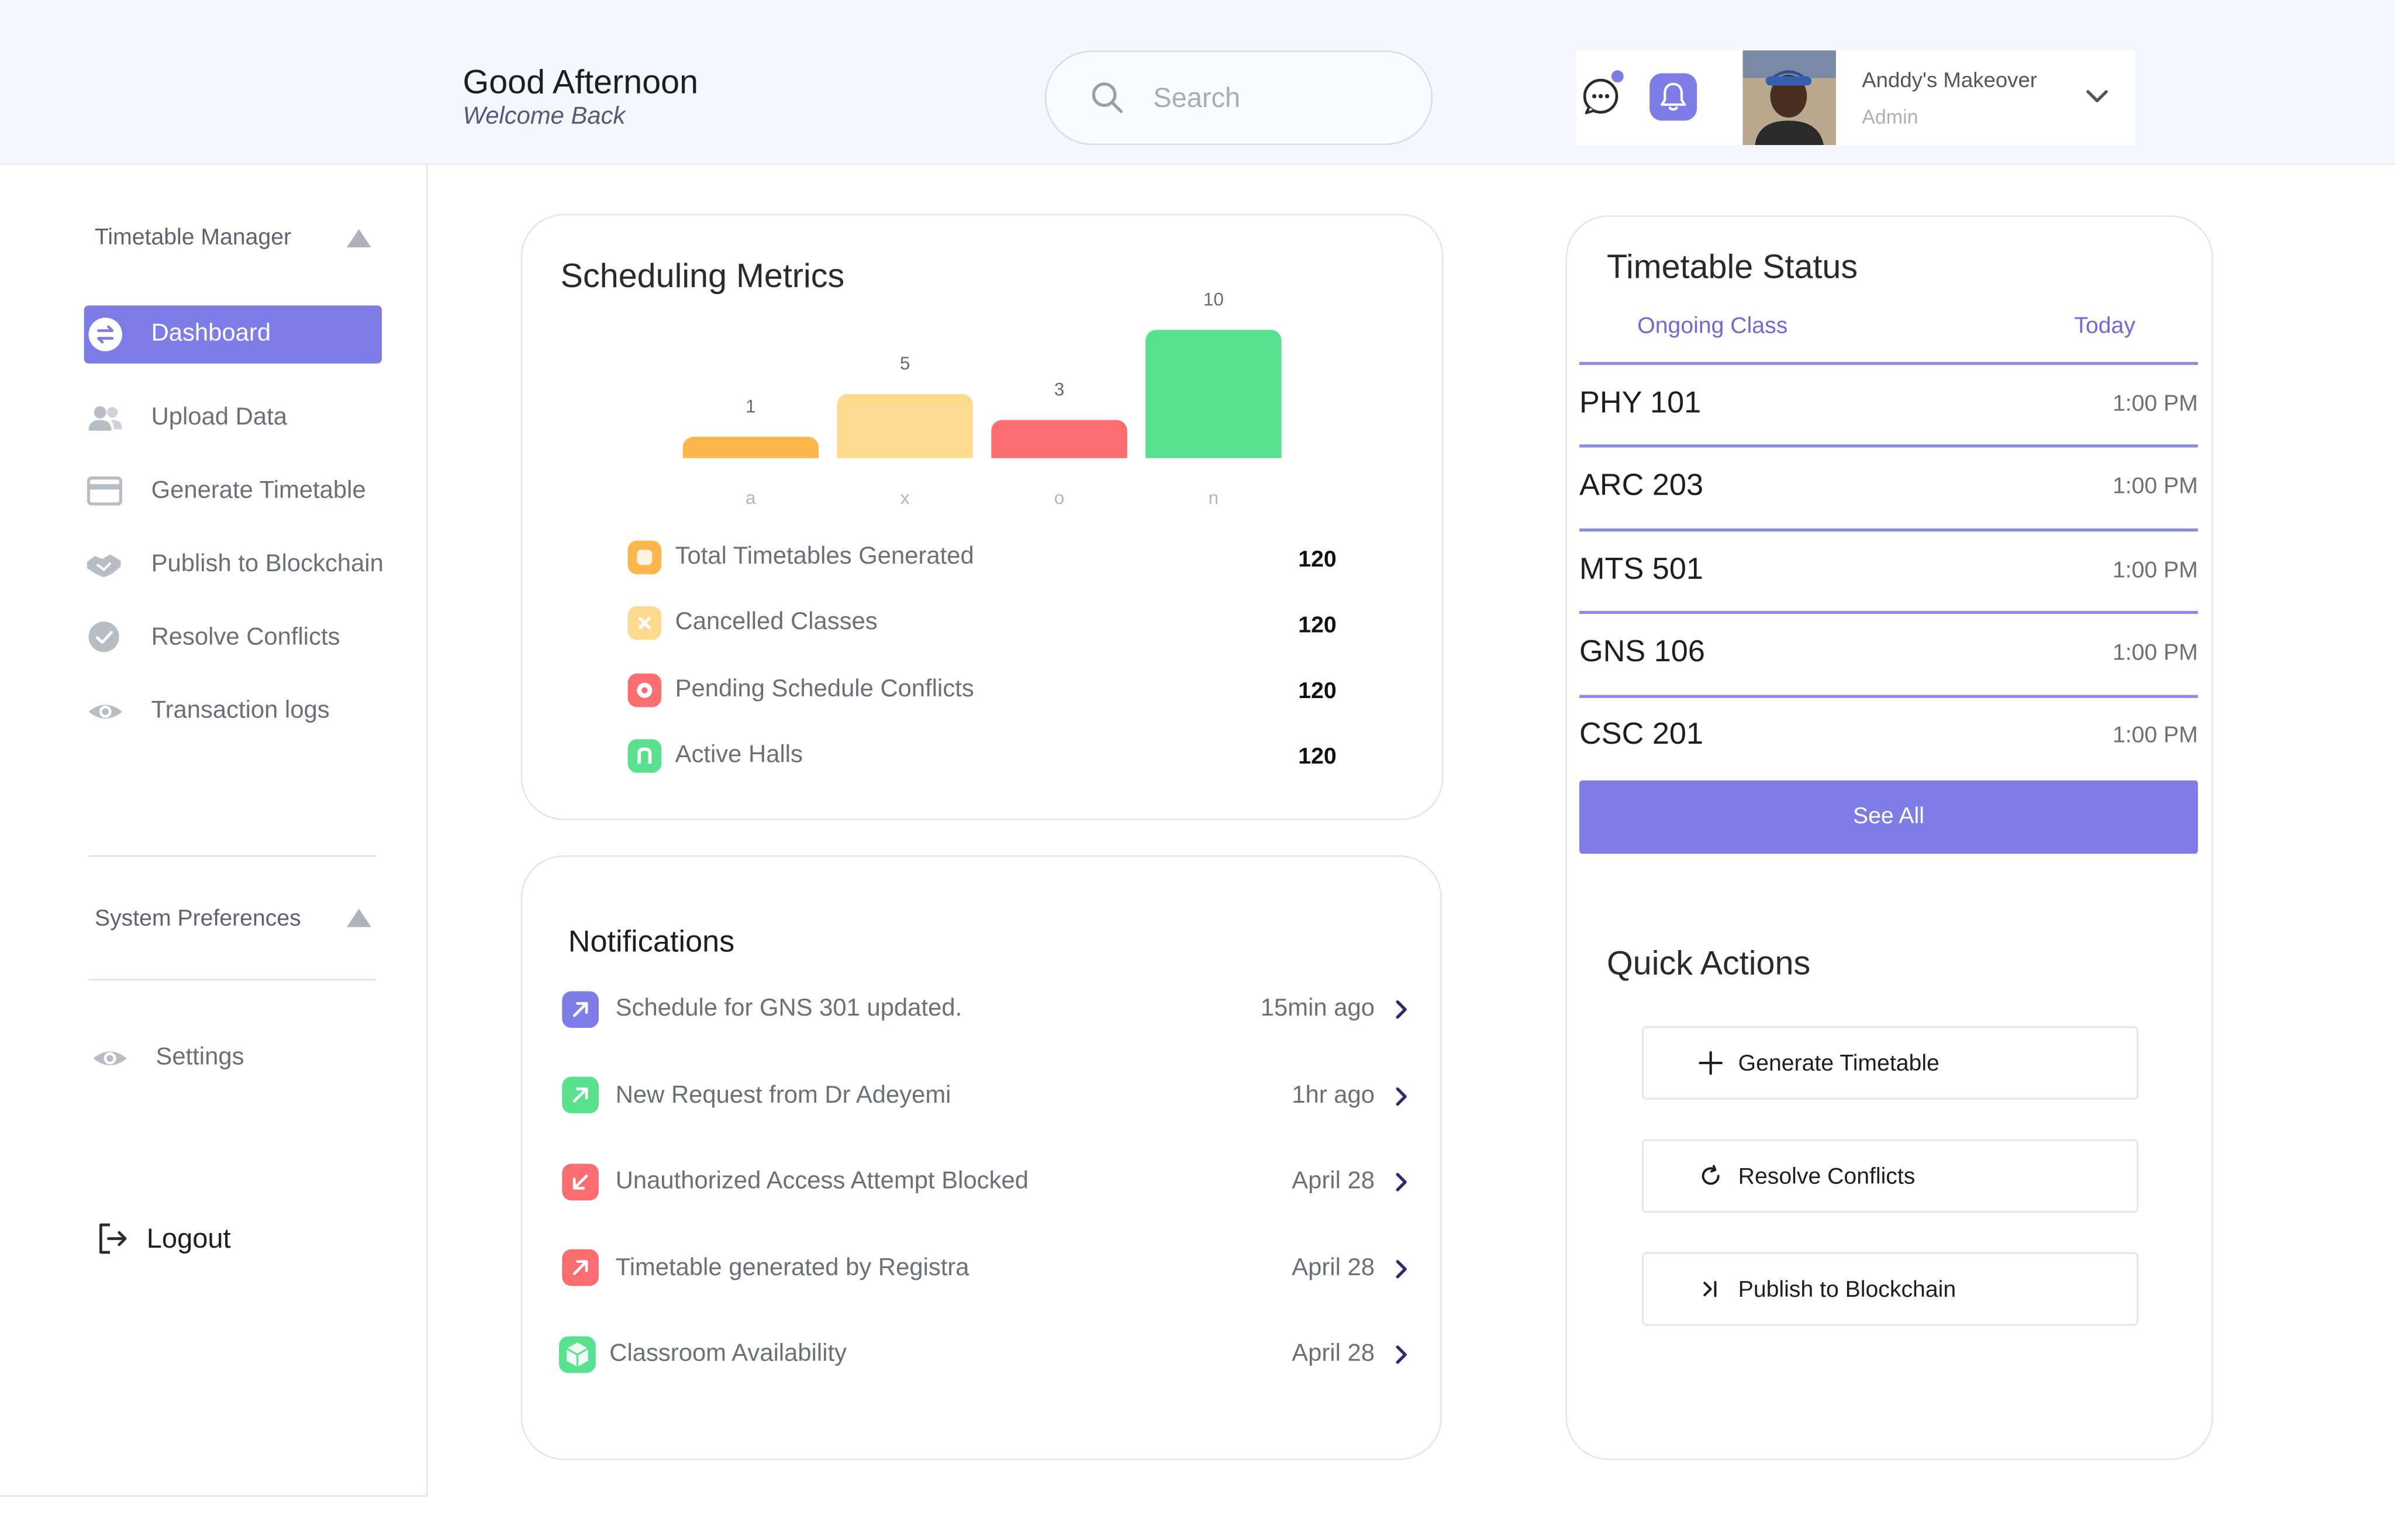  What do you see at coordinates (198, 919) in the screenshot?
I see `section-title-system-preferences: System Preferences` at bounding box center [198, 919].